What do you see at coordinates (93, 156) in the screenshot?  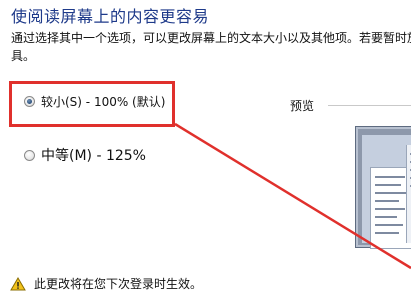 I see `option-medium-label: 中等(M) - 125%` at bounding box center [93, 156].